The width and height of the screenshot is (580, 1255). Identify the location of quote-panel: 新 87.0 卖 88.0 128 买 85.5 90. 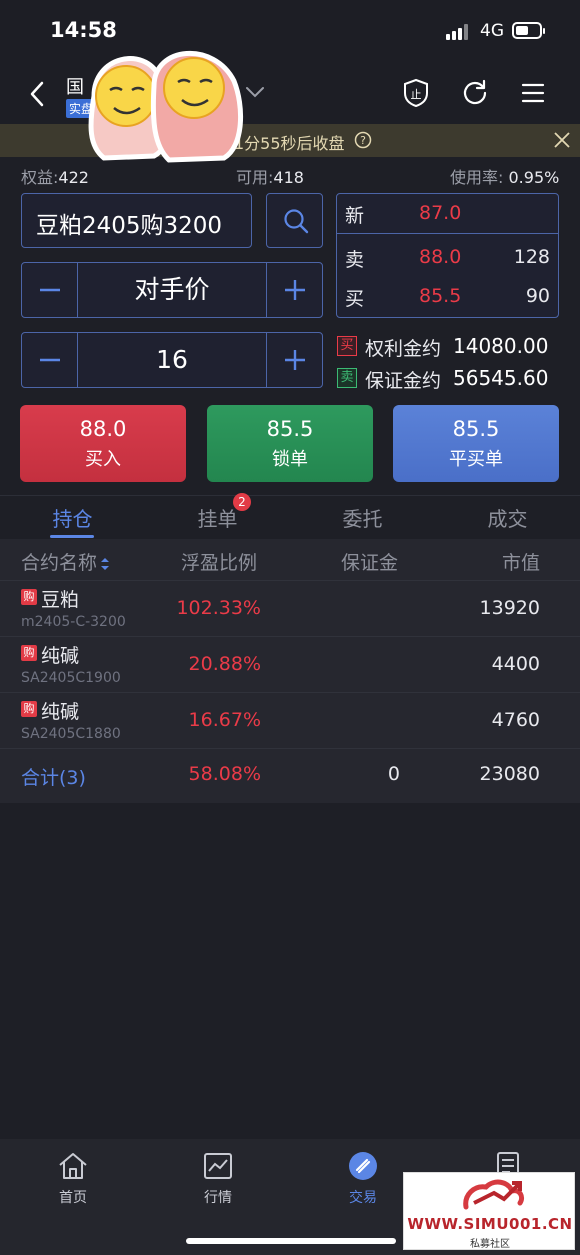
(447, 255).